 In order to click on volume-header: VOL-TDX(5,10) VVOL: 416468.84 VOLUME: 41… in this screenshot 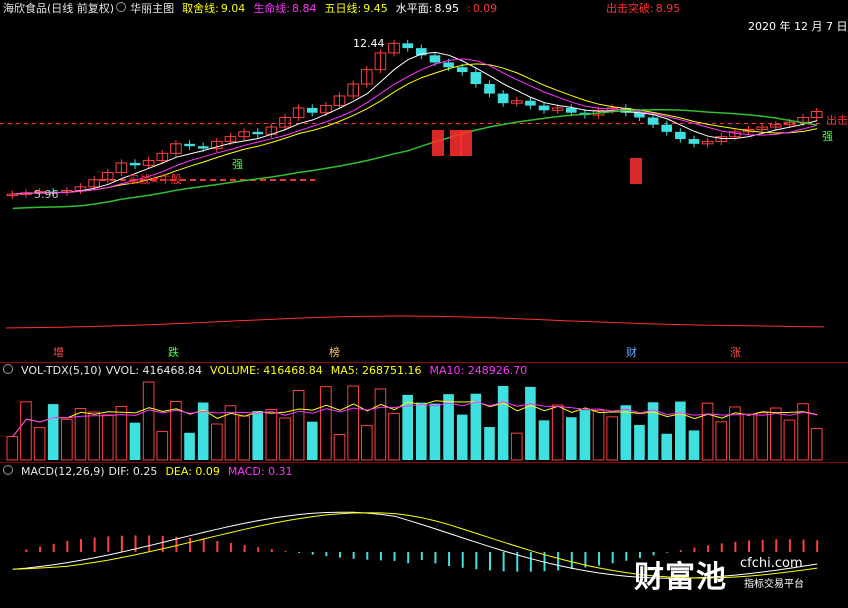, I will do `click(269, 371)`.